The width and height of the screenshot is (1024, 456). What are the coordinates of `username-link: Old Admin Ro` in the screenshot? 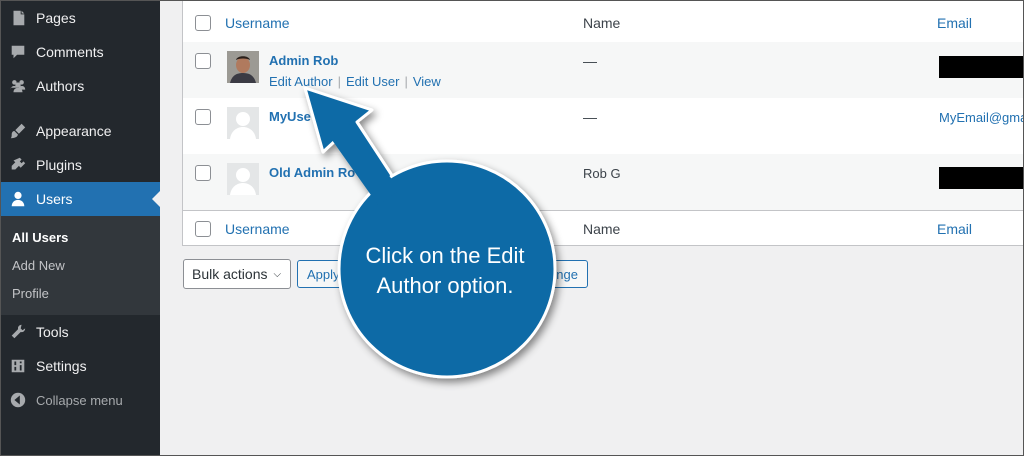 It's located at (312, 172).